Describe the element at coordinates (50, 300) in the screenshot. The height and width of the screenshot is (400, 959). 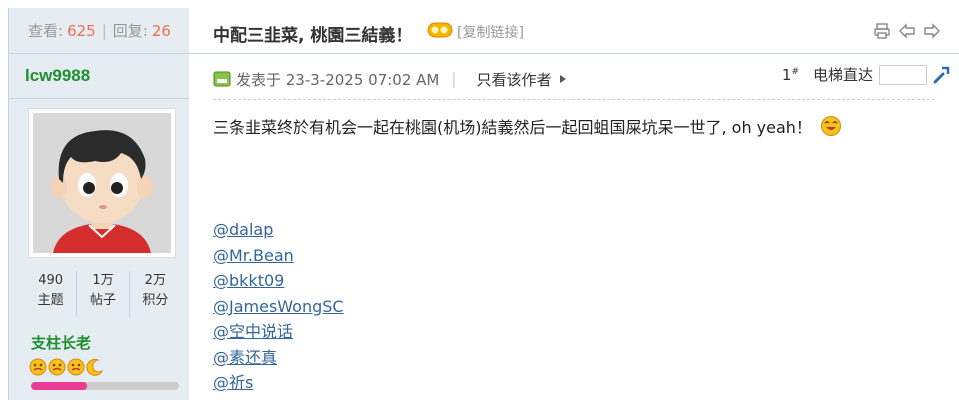
I see `count-label: 主题` at that location.